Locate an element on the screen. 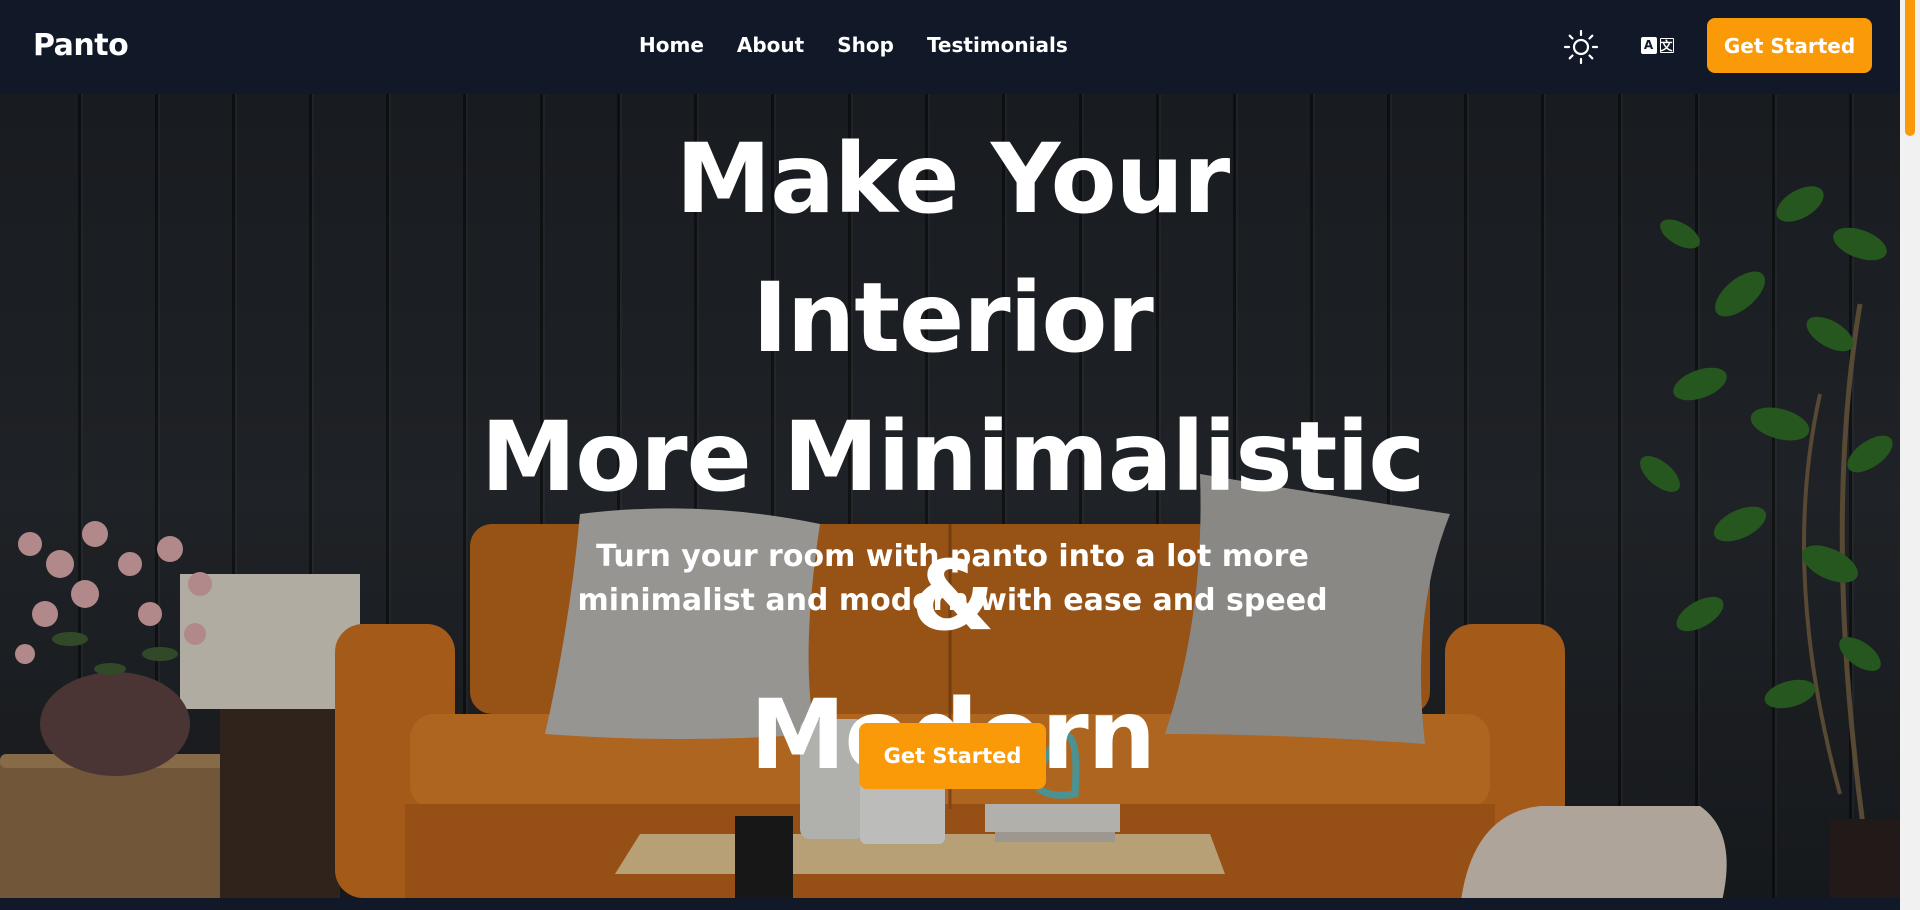 This screenshot has height=910, width=1920. theme-toggle-button is located at coordinates (1581, 47).